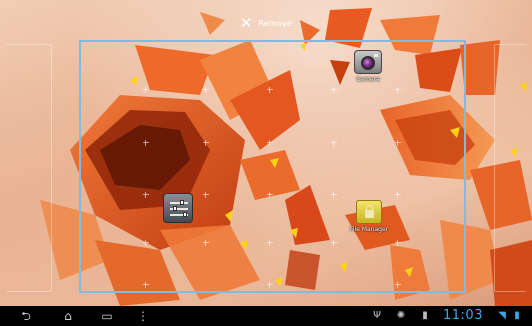 Image resolution: width=532 pixels, height=326 pixels. What do you see at coordinates (143, 316) in the screenshot?
I see `menu-dots-icon: ⋮` at bounding box center [143, 316].